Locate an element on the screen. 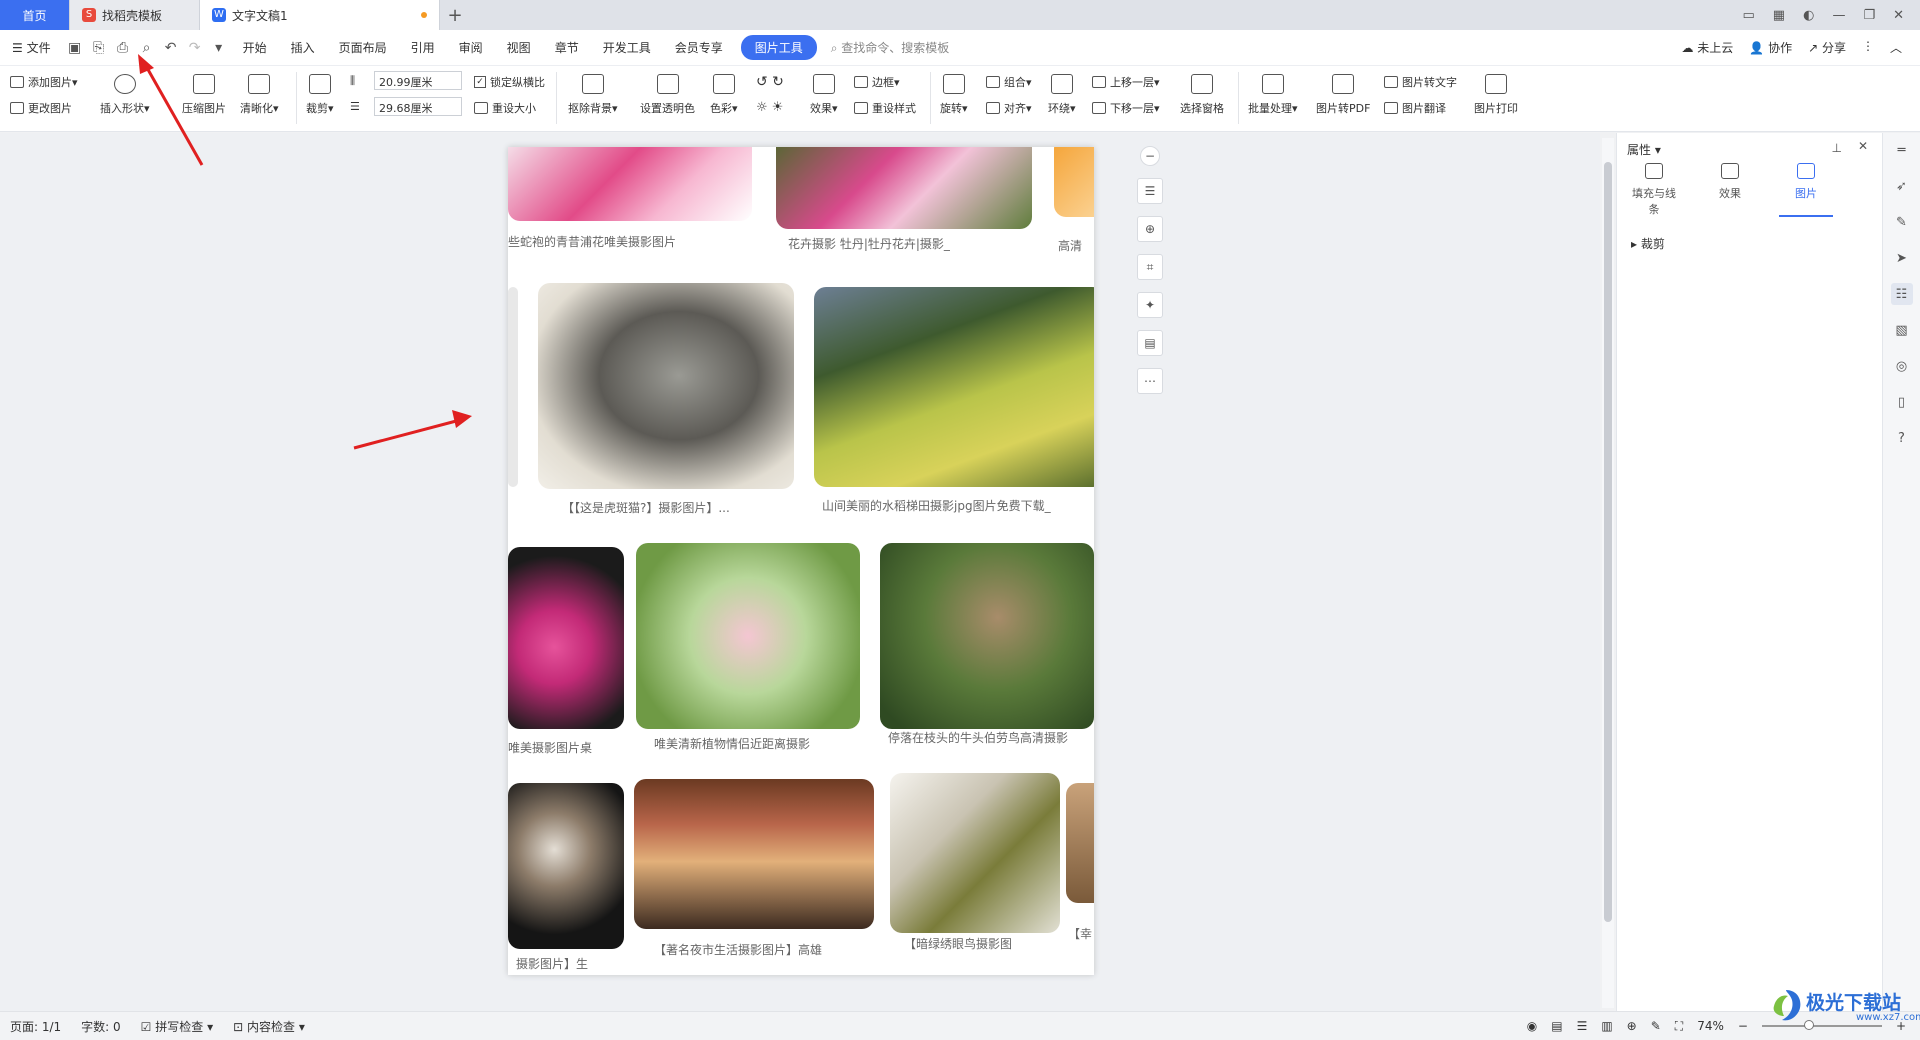 The width and height of the screenshot is (1920, 1040). pin-icon: ⊥ is located at coordinates (1837, 148).